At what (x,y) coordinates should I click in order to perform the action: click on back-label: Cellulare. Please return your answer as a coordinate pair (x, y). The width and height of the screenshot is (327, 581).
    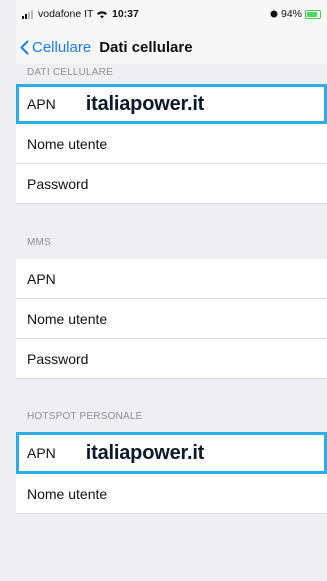
    Looking at the image, I should click on (62, 47).